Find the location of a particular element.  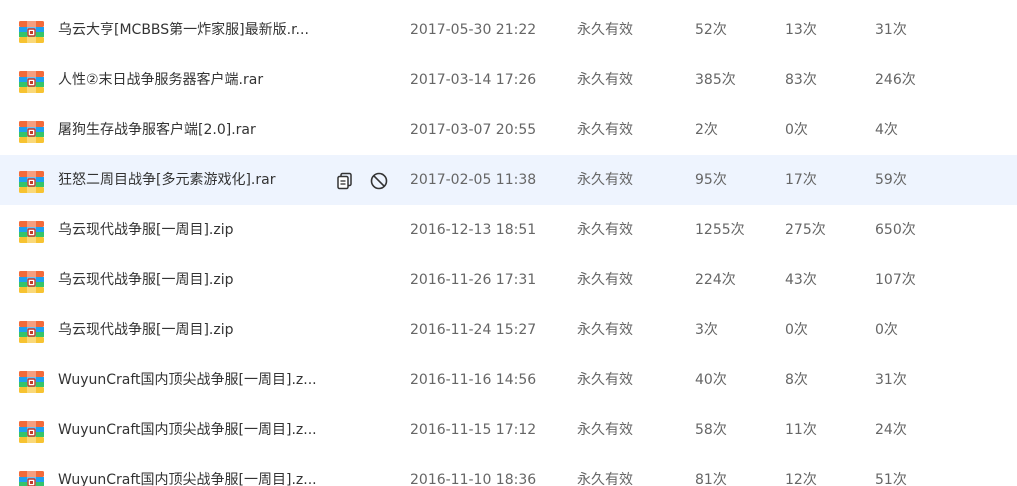

download-count: 51次 is located at coordinates (891, 479).